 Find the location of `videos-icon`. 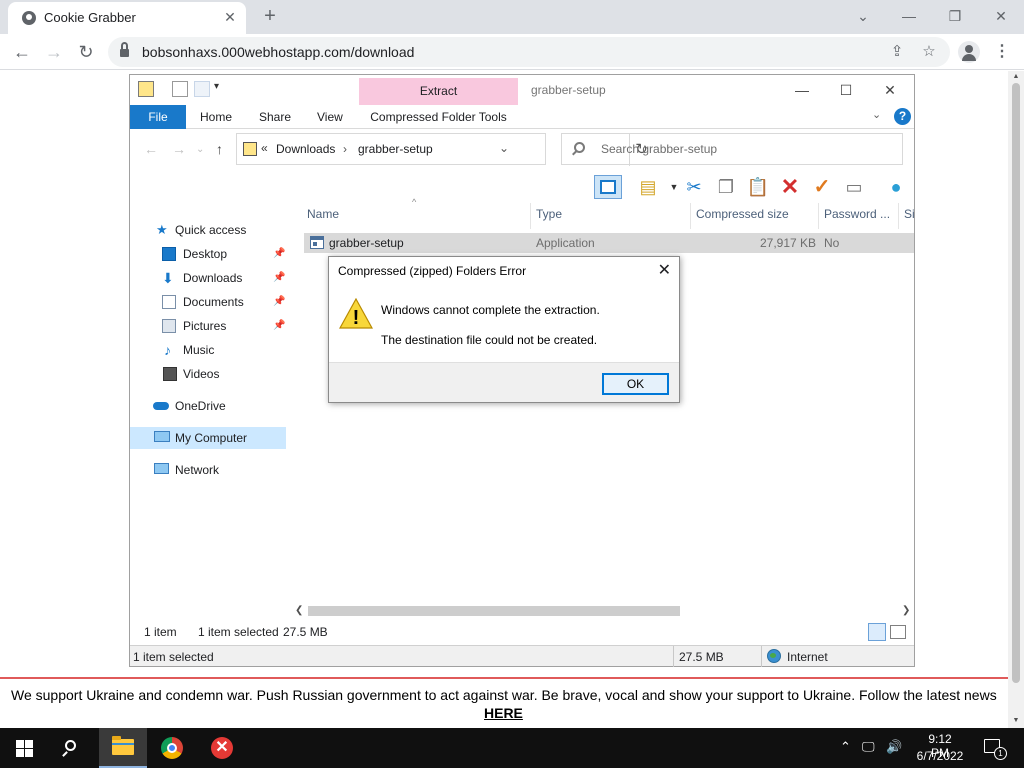

videos-icon is located at coordinates (170, 374).